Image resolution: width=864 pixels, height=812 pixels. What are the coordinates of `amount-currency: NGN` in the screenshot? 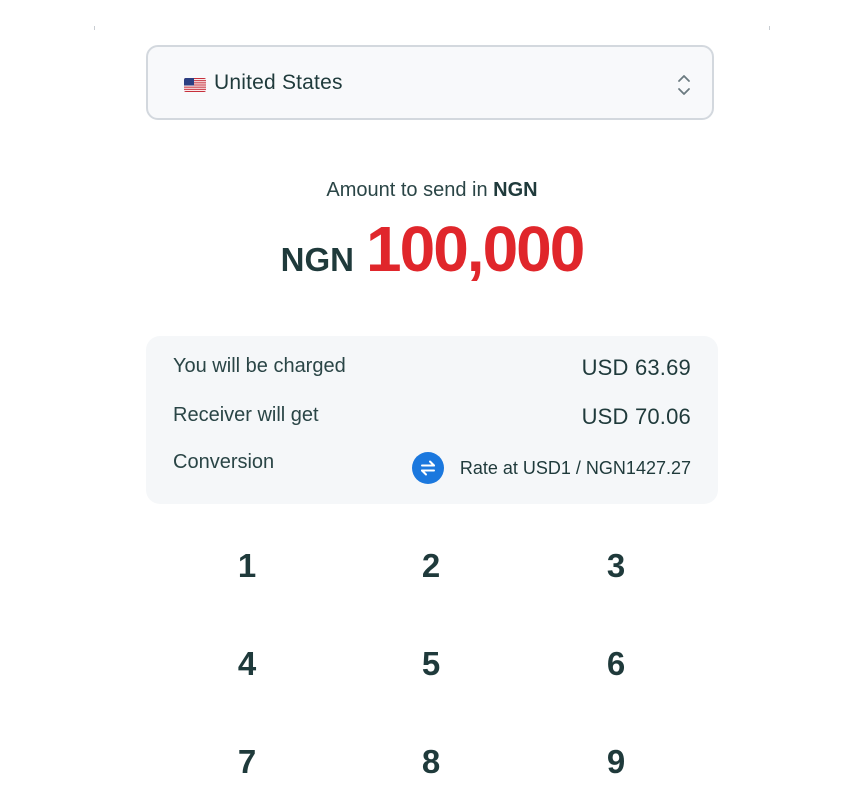 It's located at (317, 259).